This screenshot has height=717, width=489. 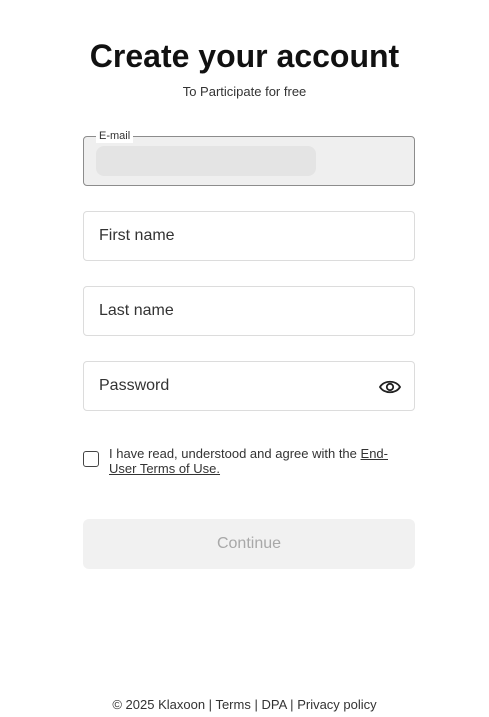 I want to click on last-name-field, so click(x=249, y=311).